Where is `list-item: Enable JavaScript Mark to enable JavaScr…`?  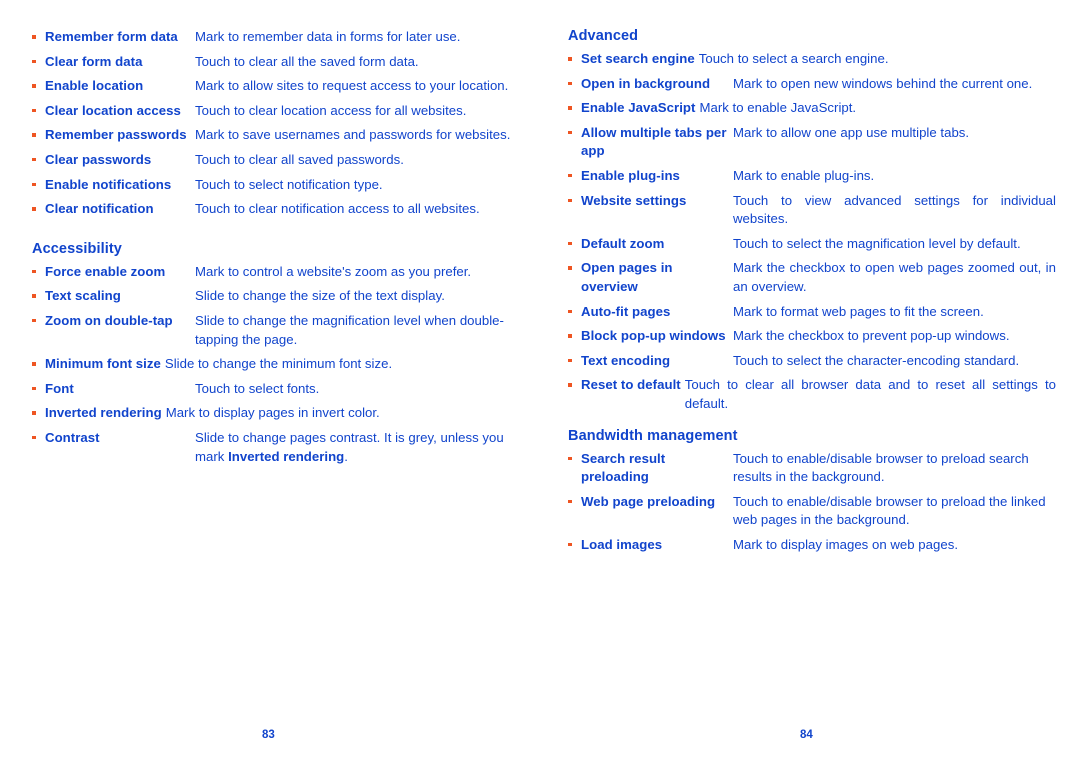 list-item: Enable JavaScript Mark to enable JavaScr… is located at coordinates (812, 108).